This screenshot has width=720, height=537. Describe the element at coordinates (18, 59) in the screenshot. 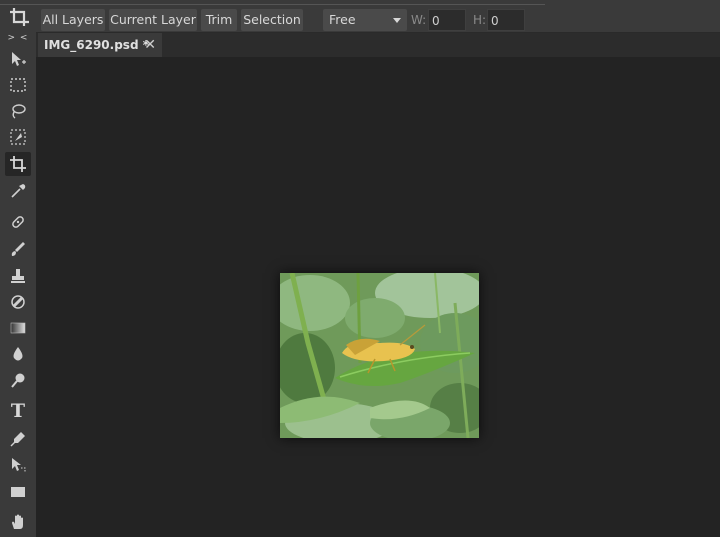

I see `move-tool-icon` at that location.